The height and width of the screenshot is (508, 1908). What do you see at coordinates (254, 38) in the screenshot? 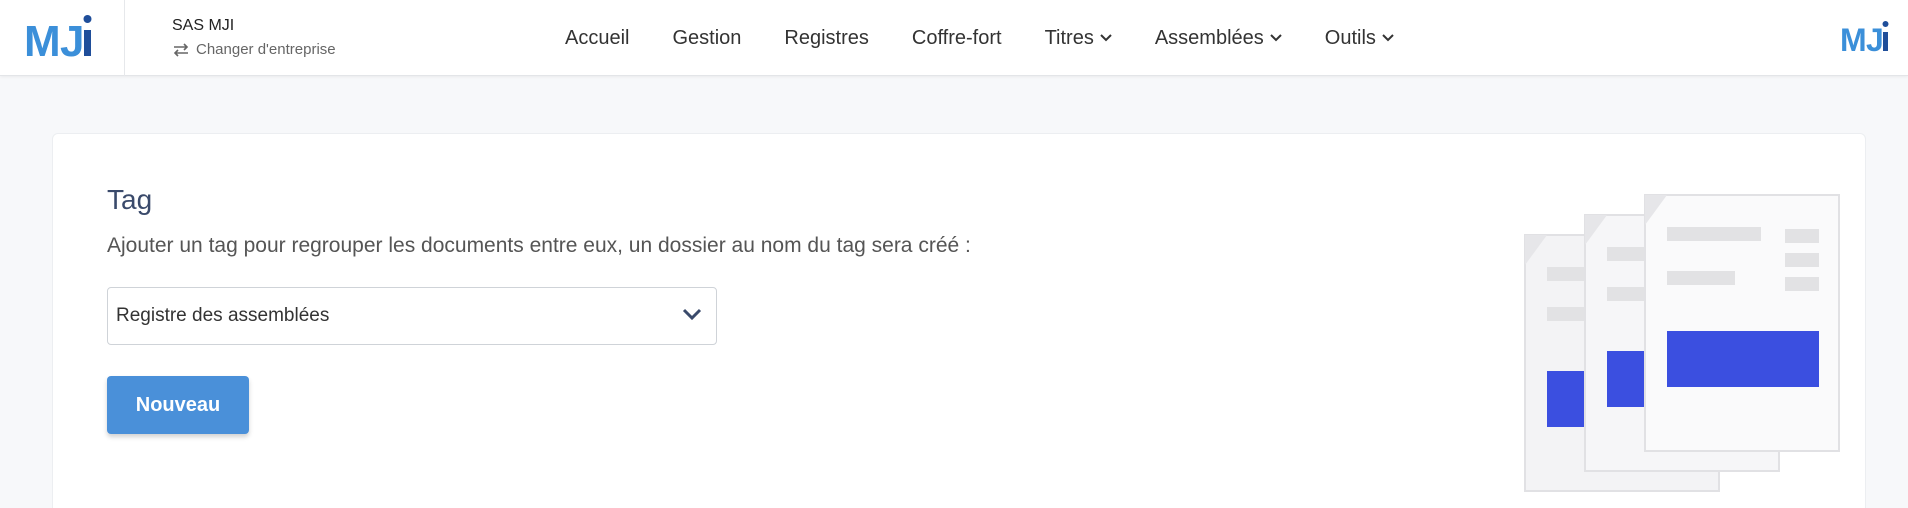
I see `company-block: SAS MJI Changer d'entreprise` at bounding box center [254, 38].